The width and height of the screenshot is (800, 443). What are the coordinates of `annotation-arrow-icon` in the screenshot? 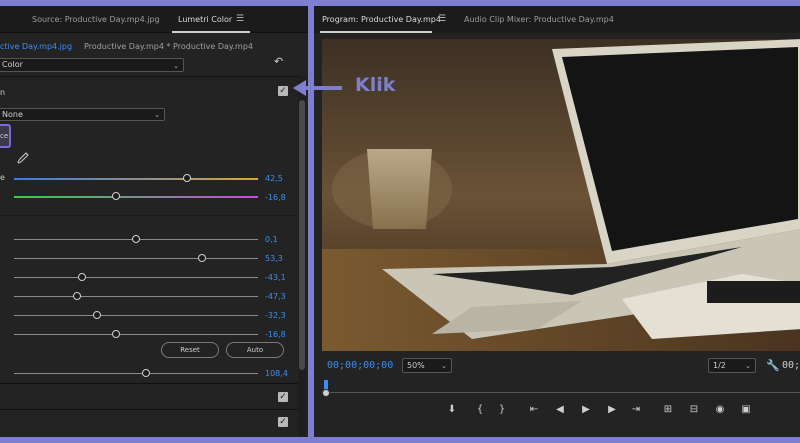 It's located at (317, 88).